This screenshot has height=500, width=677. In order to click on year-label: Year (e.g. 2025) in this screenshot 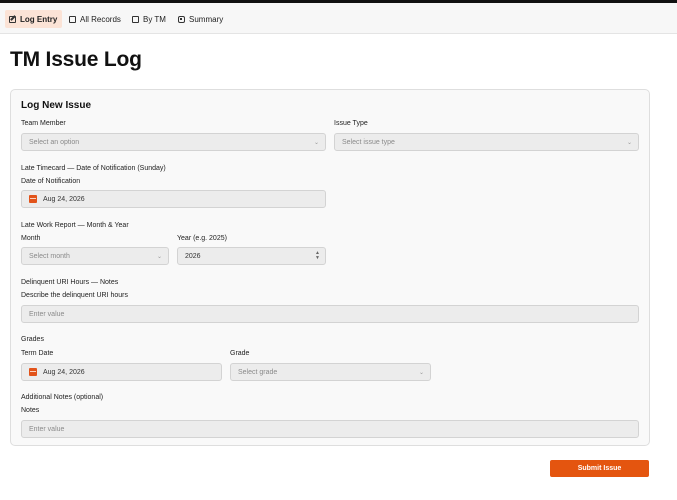, I will do `click(202, 238)`.